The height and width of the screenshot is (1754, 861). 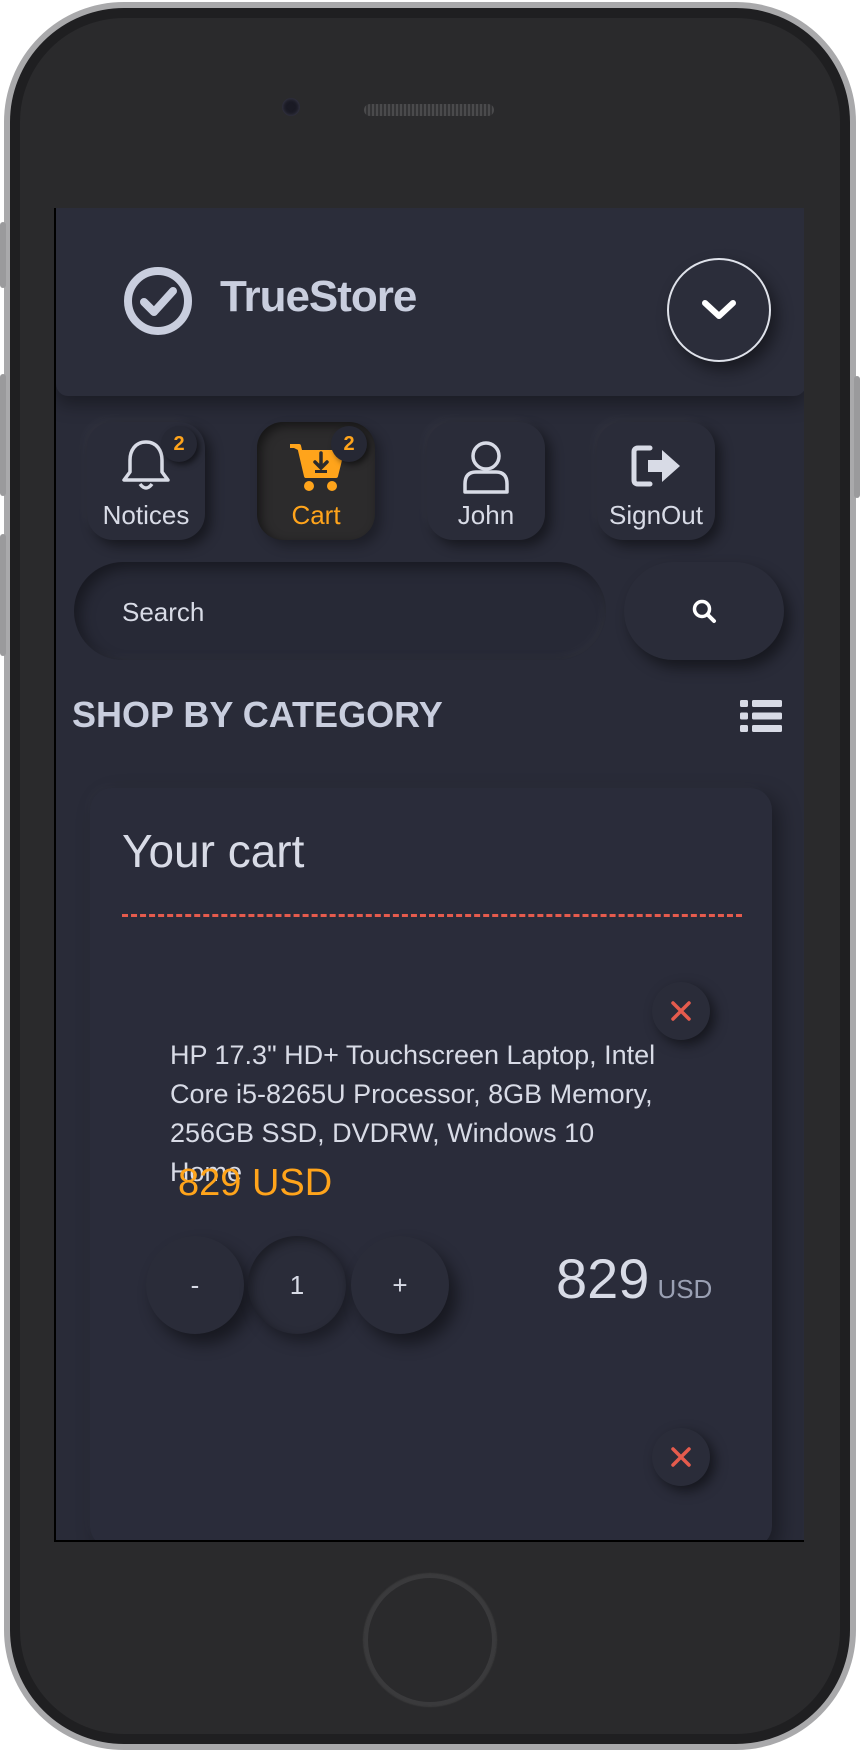 What do you see at coordinates (255, 1183) in the screenshot?
I see `item-price: 829 USD` at bounding box center [255, 1183].